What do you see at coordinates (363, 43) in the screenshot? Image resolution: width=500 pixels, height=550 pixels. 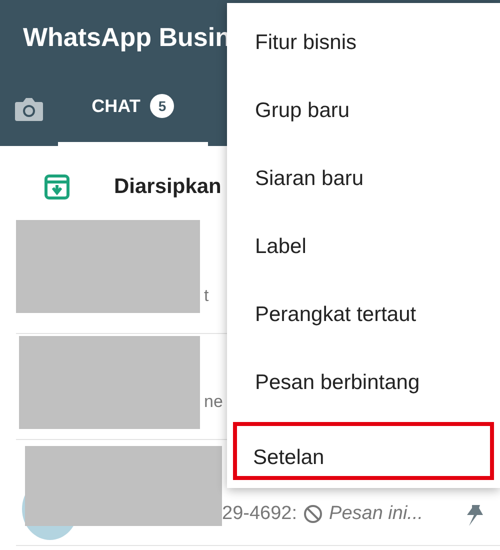 I see `menu-item: Fitur bisnis` at bounding box center [363, 43].